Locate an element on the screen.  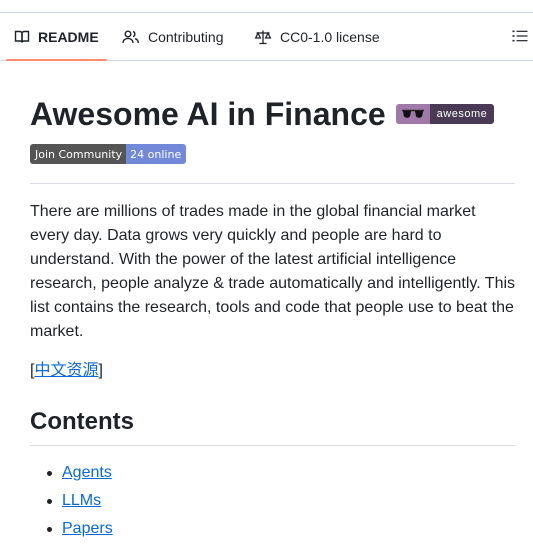
awesome-badge: awesome is located at coordinates (445, 114).